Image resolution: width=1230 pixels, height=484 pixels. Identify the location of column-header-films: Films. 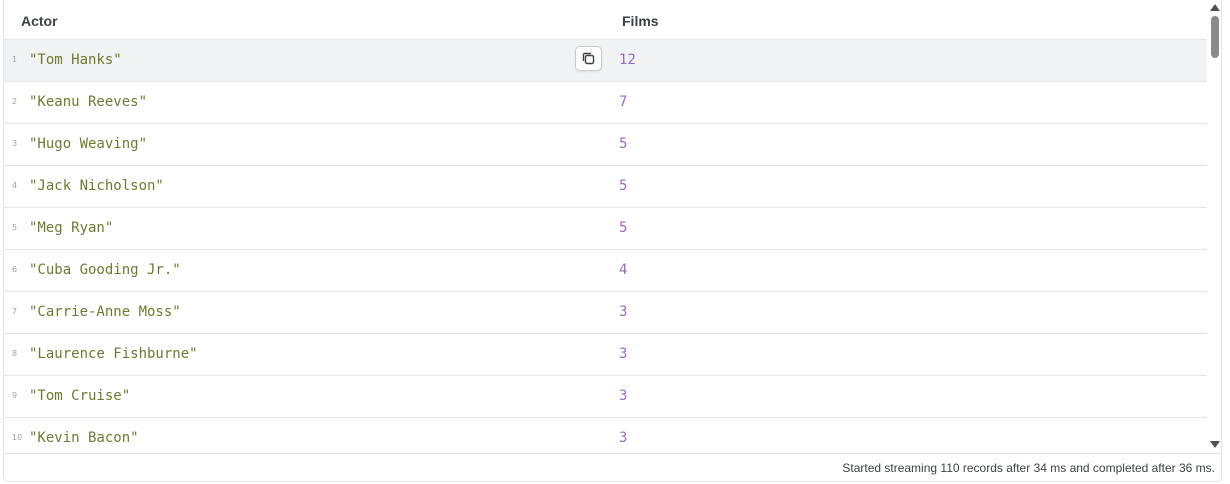
(640, 21).